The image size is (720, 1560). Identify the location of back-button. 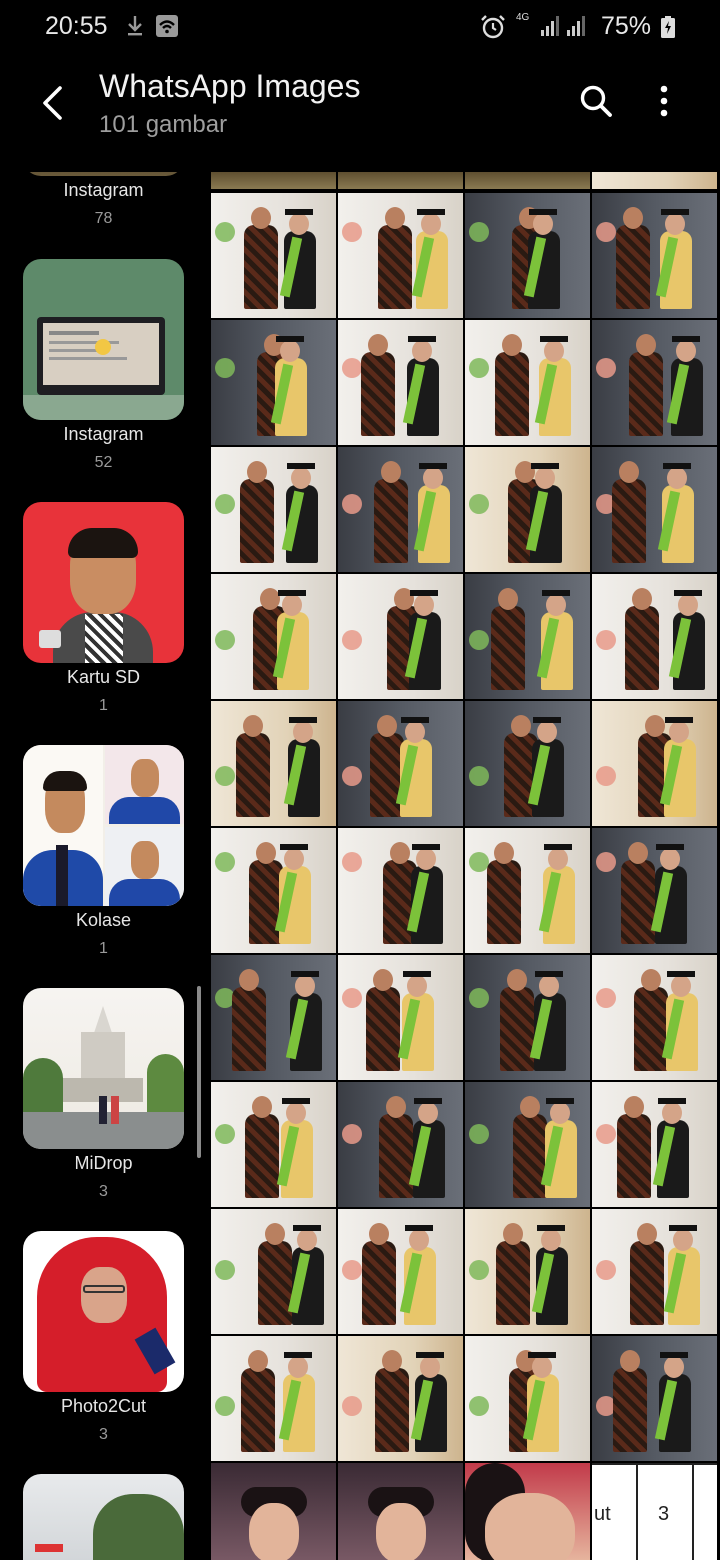
(55, 103).